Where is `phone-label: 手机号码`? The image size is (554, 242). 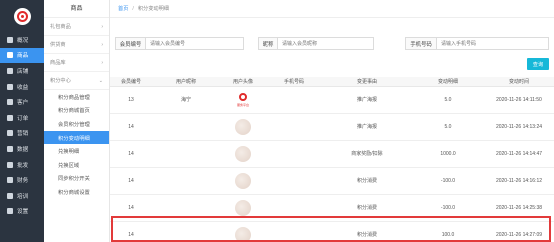 phone-label: 手机号码 is located at coordinates (421, 43).